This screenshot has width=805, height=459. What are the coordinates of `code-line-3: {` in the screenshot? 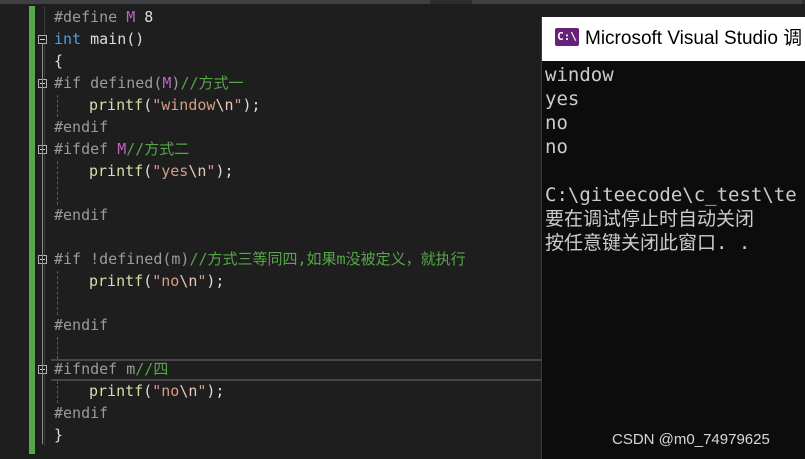 It's located at (58, 61).